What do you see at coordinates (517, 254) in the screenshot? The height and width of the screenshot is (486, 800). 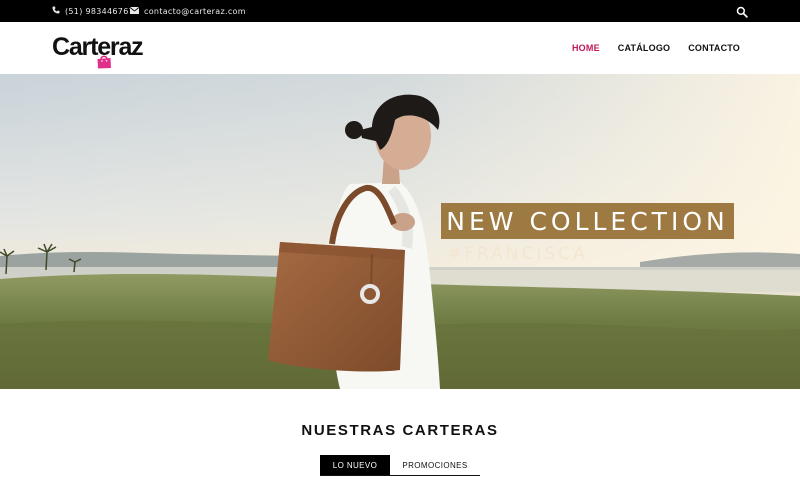 I see `hero-subtitle: #FRANCISCA` at bounding box center [517, 254].